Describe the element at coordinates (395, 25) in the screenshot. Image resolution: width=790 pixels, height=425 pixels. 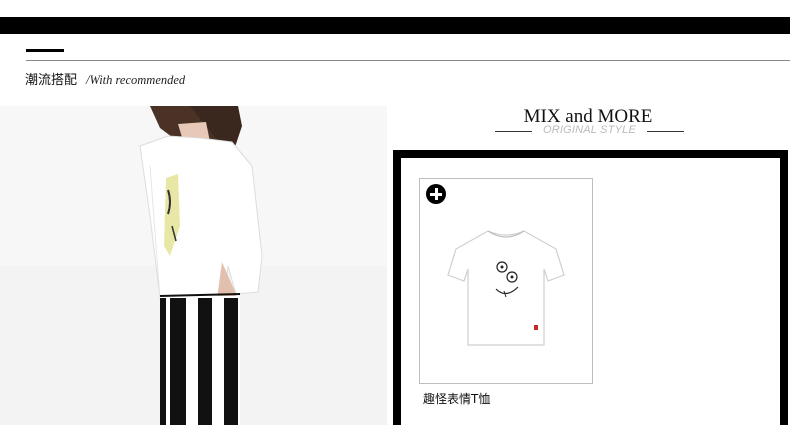
I see `top-black-bar` at that location.